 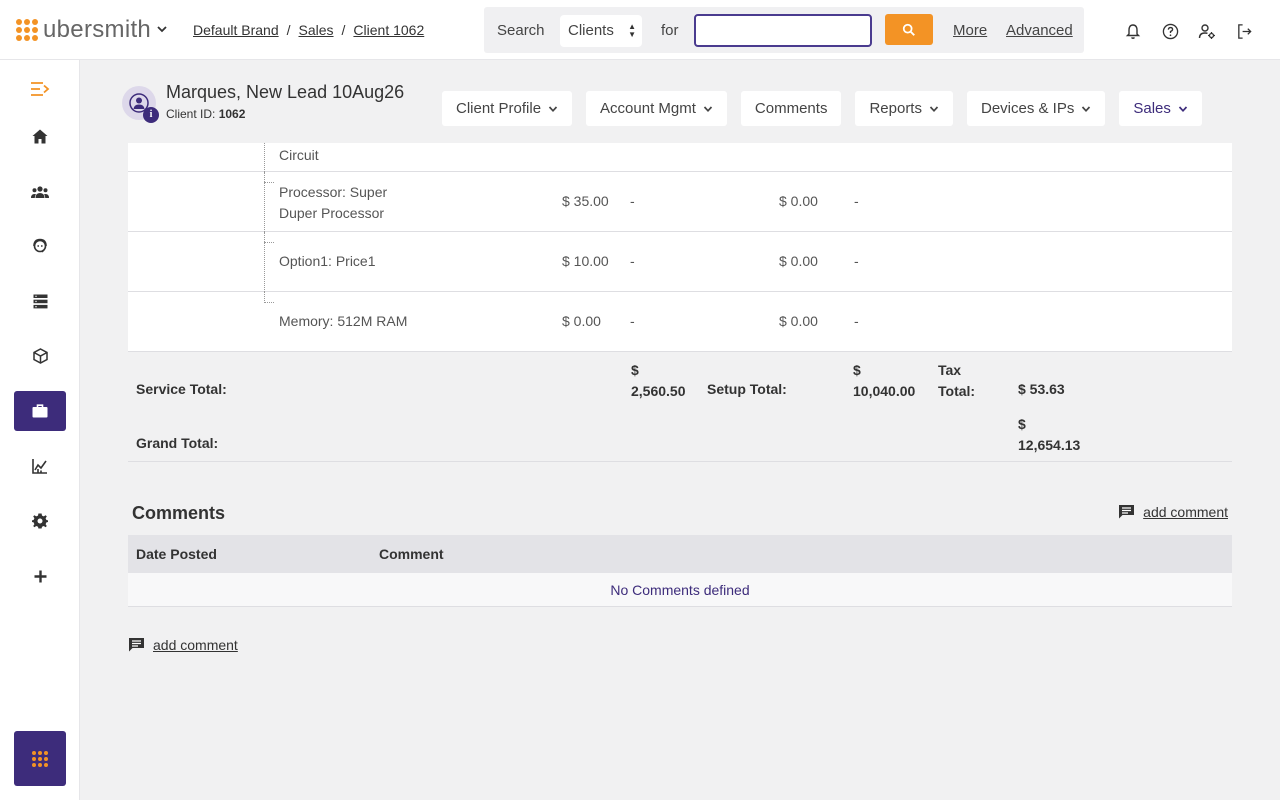 What do you see at coordinates (585, 261) in the screenshot?
I see `line-item-price: $ 10.00` at bounding box center [585, 261].